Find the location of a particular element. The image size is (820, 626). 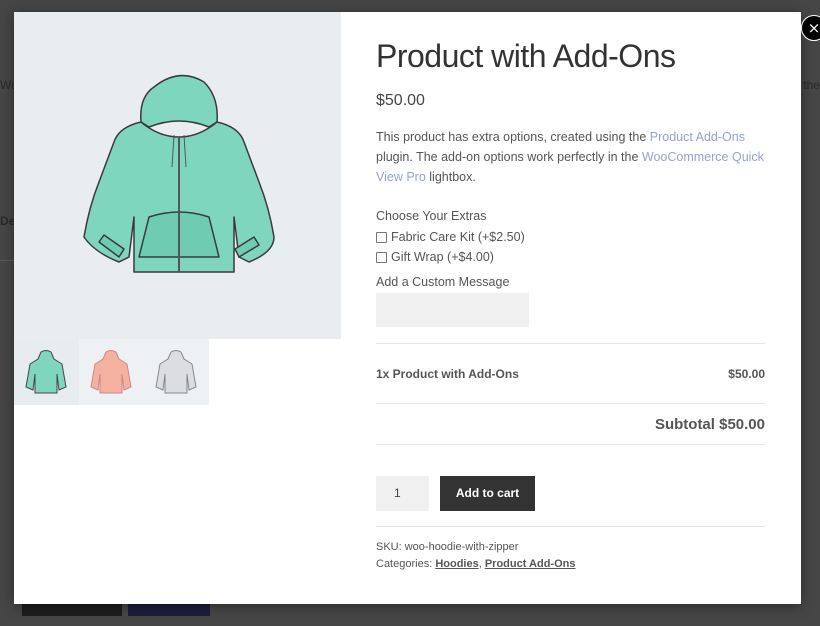

product-addons-link: Product Add-Ons is located at coordinates (697, 137).